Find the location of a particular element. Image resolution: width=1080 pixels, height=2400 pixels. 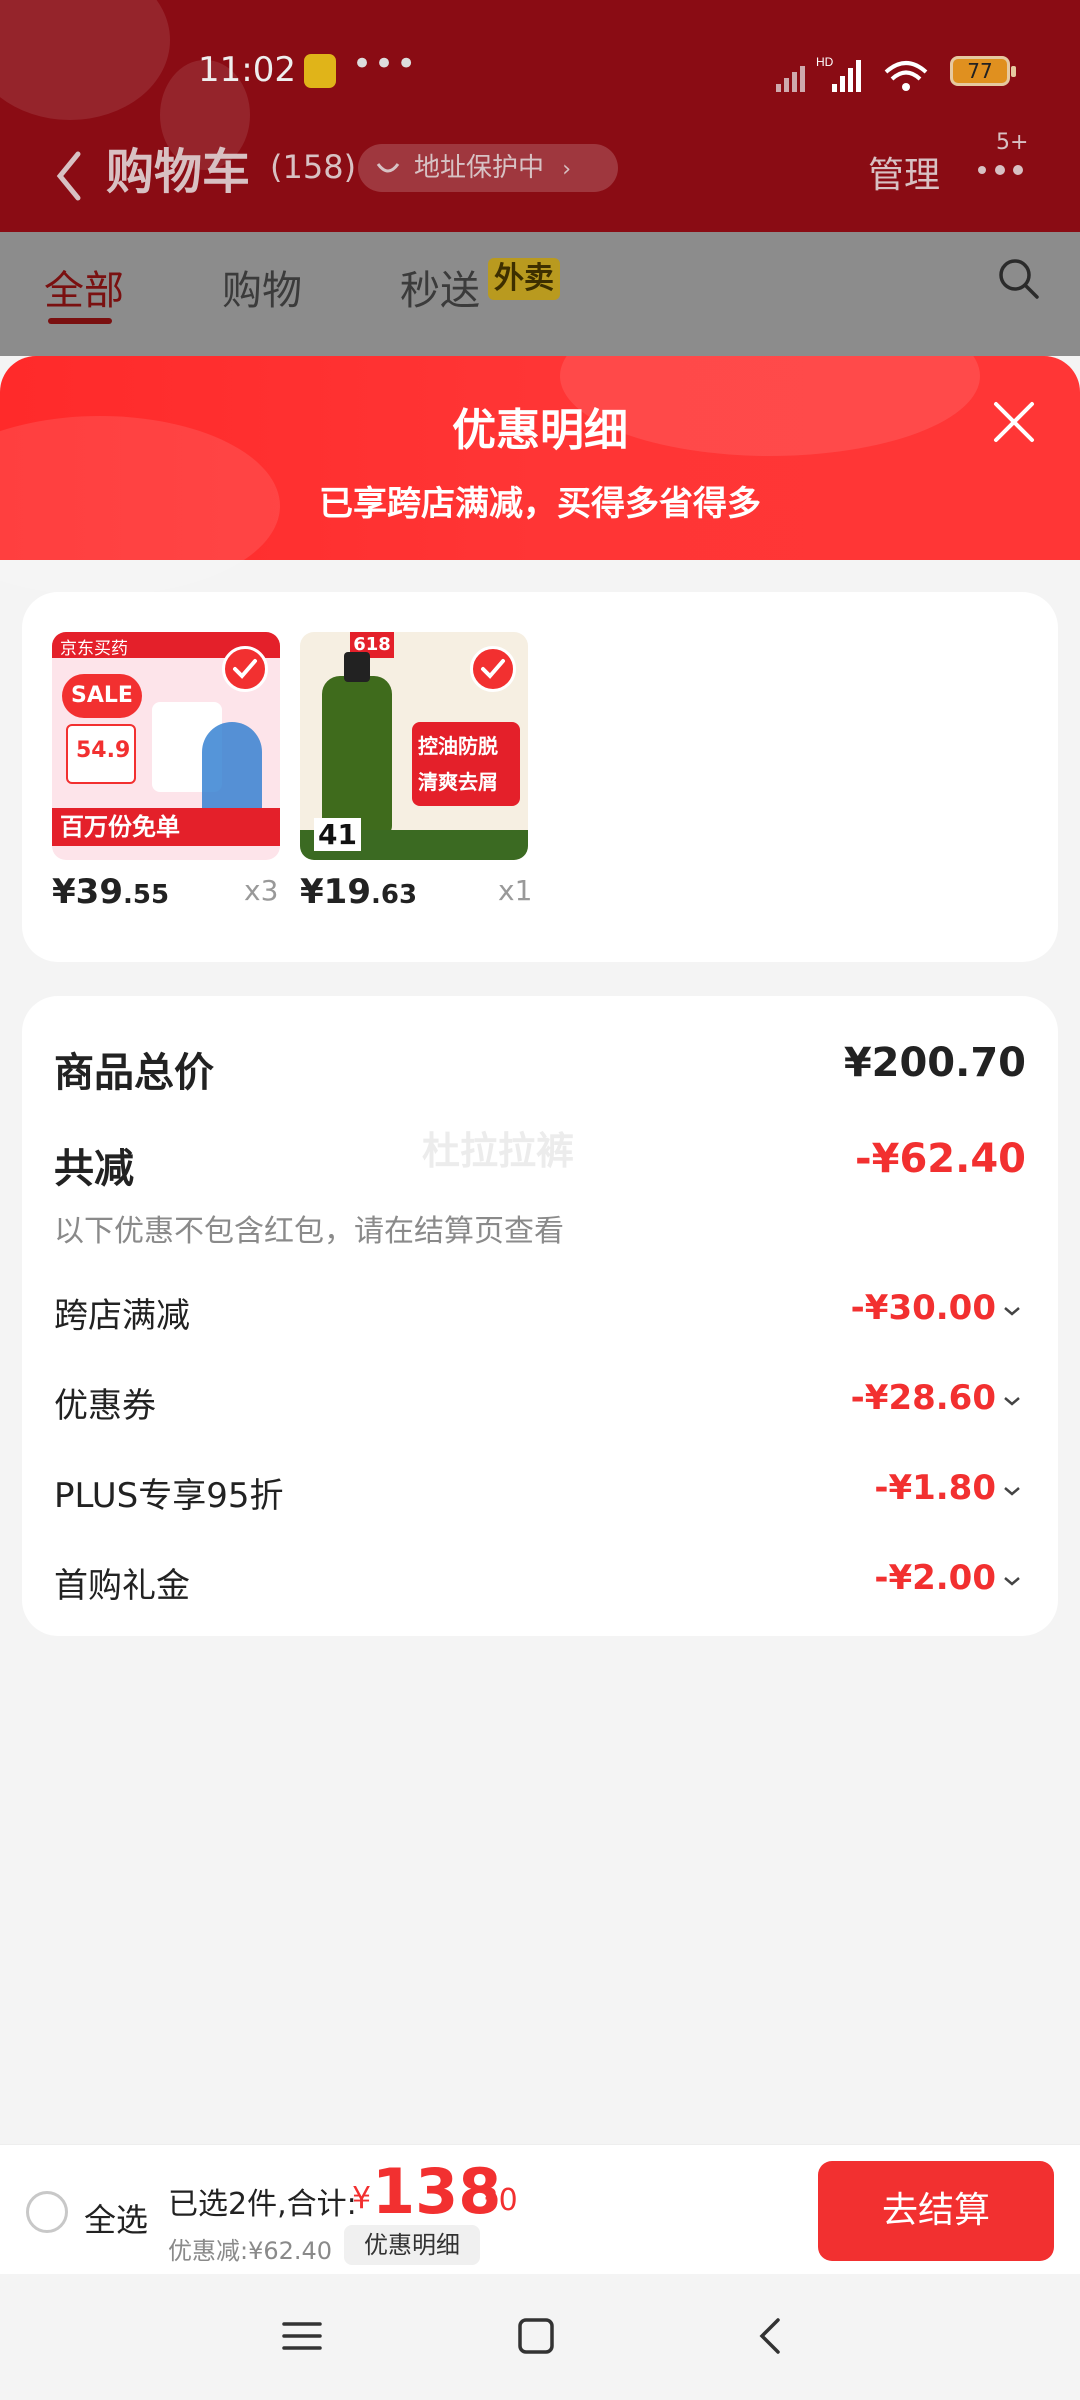

checkout-button: 去结算 is located at coordinates (936, 2211).